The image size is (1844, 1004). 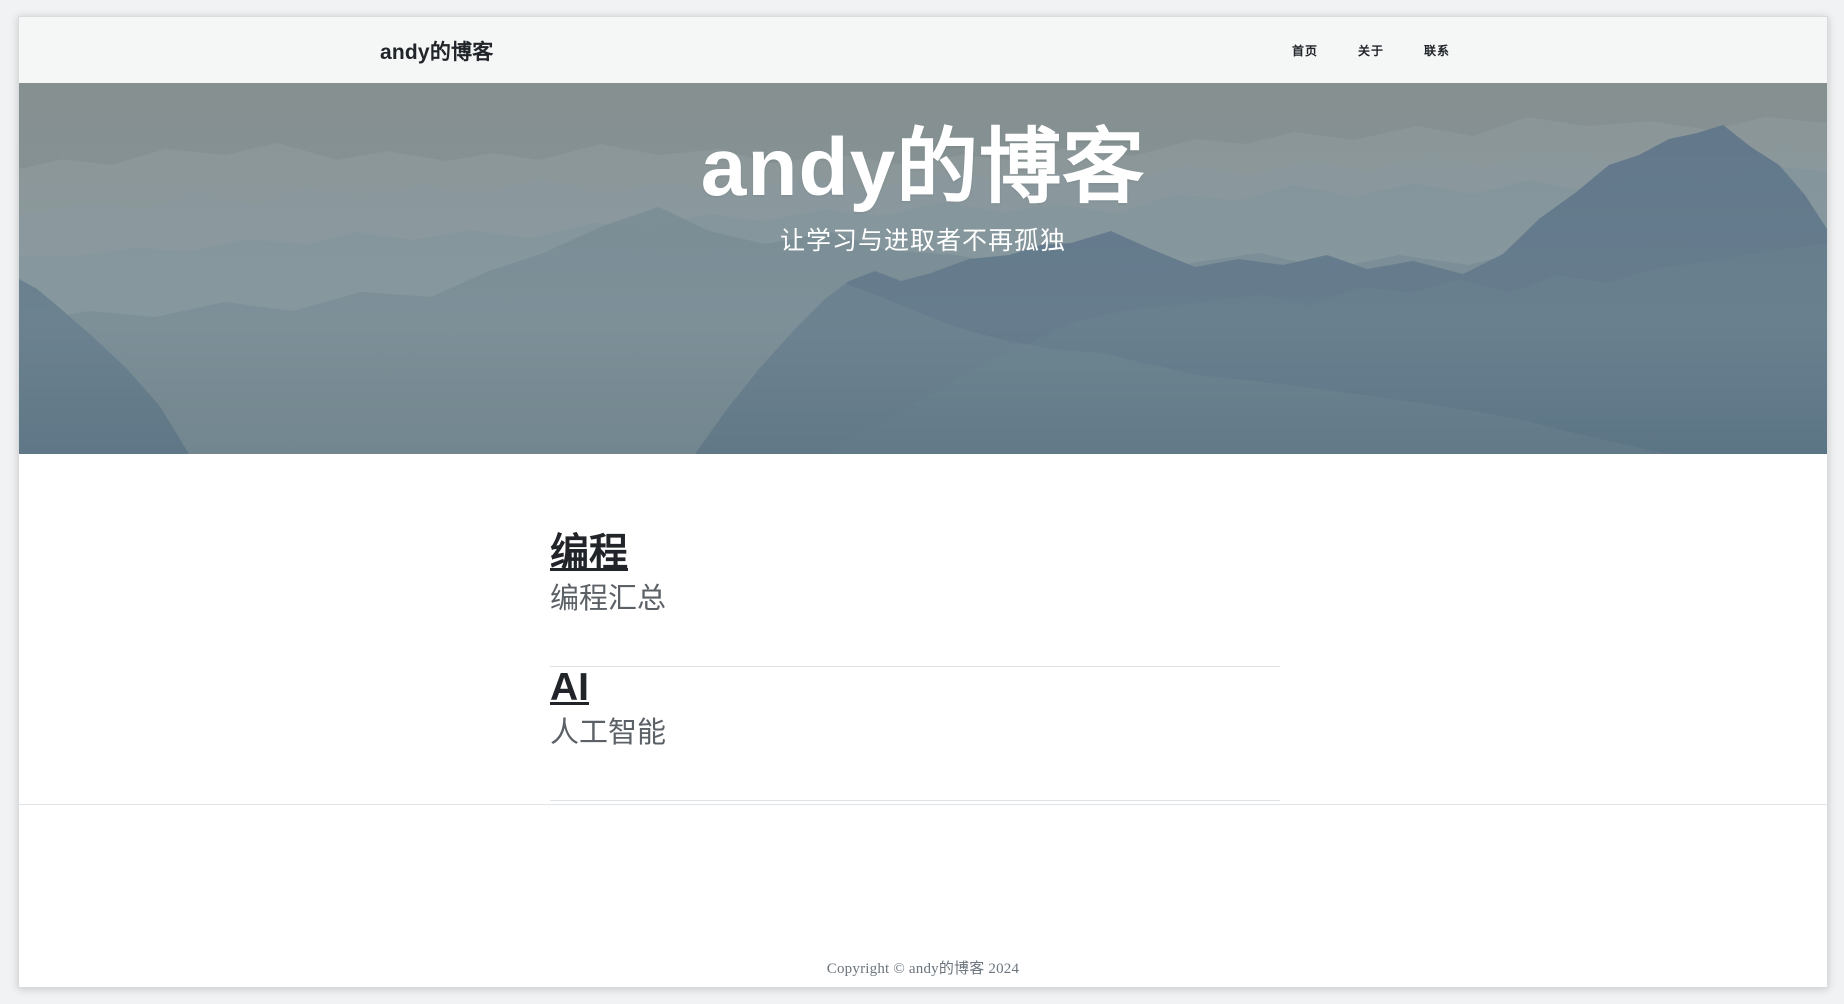 What do you see at coordinates (915, 599) in the screenshot?
I see `post-item-programming: 编程 编程汇总` at bounding box center [915, 599].